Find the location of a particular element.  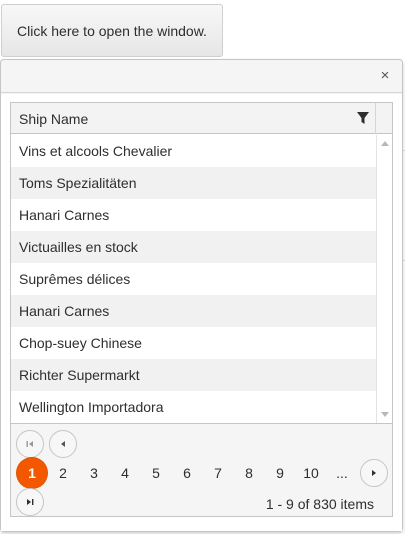

last-page-icon is located at coordinates (30, 502).